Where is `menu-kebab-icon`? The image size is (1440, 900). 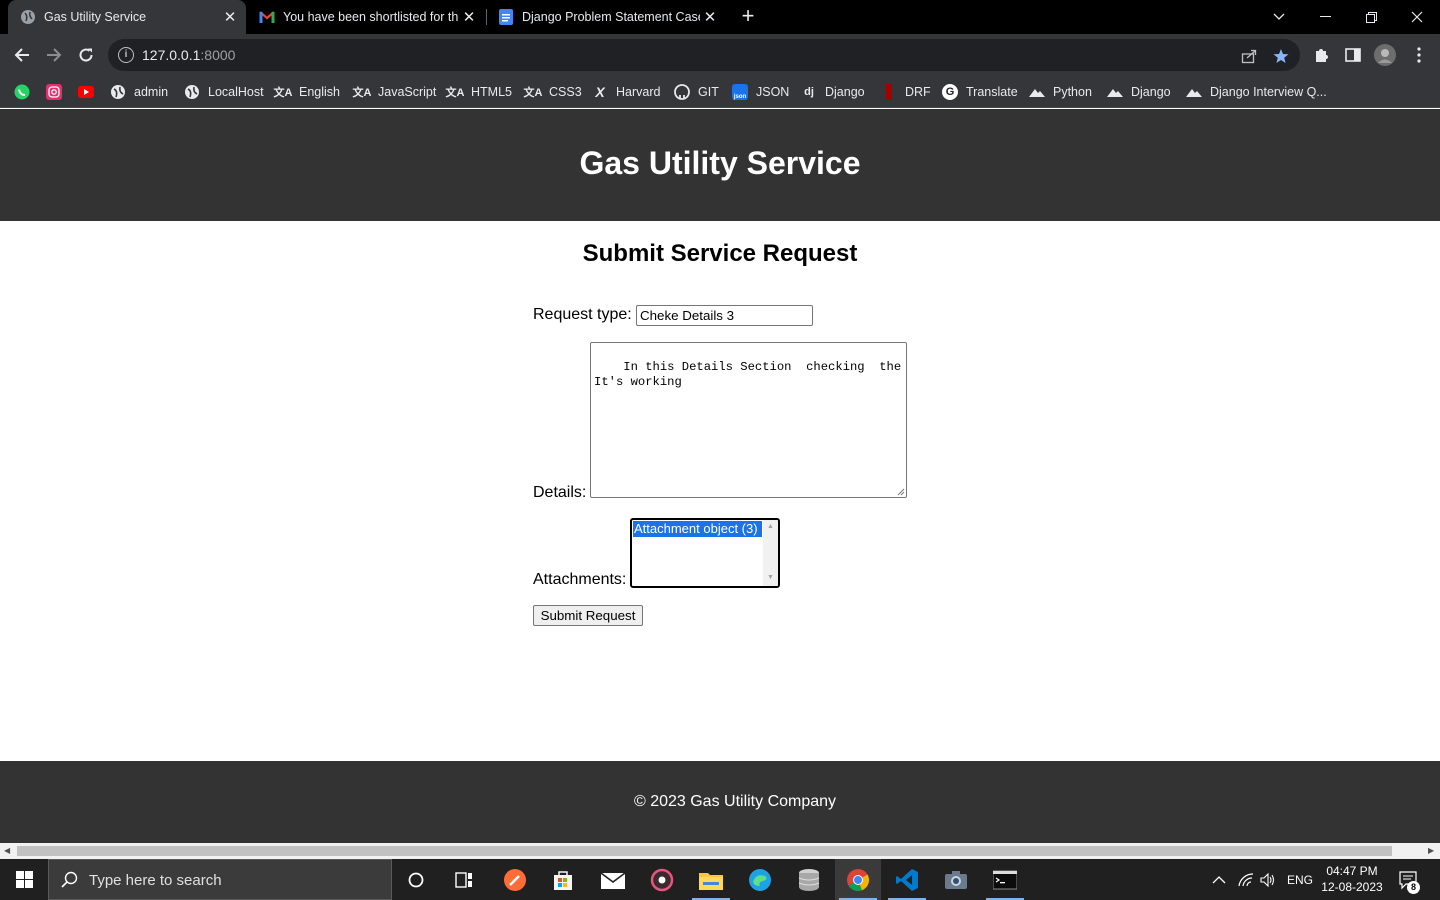
menu-kebab-icon is located at coordinates (1419, 55).